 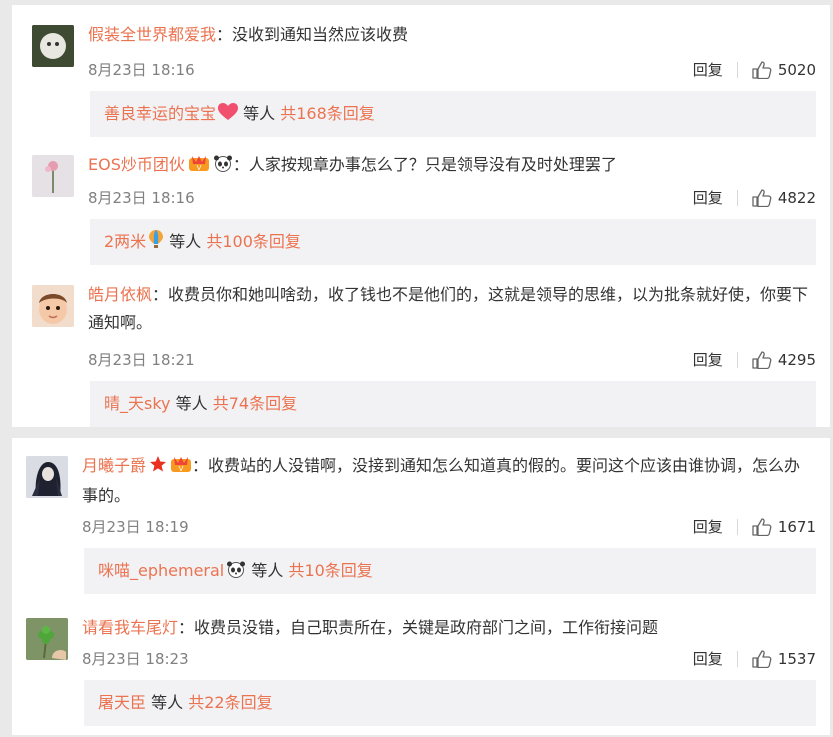 What do you see at coordinates (452, 69) in the screenshot?
I see `comment-meta: 8月23日 18:16 回复 5020` at bounding box center [452, 69].